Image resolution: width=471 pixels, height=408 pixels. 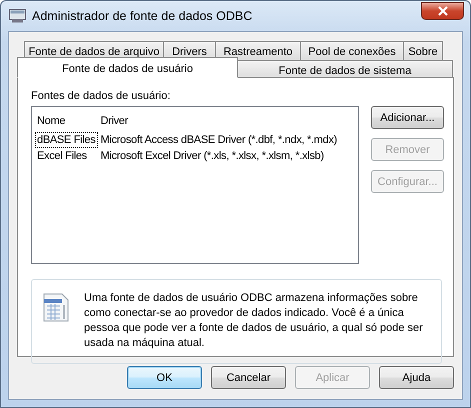 What do you see at coordinates (164, 377) in the screenshot?
I see `dialog-button: OK` at bounding box center [164, 377].